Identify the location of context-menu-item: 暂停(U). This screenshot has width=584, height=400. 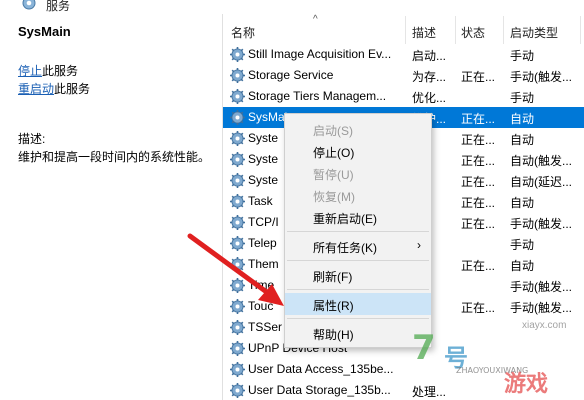
(358, 173).